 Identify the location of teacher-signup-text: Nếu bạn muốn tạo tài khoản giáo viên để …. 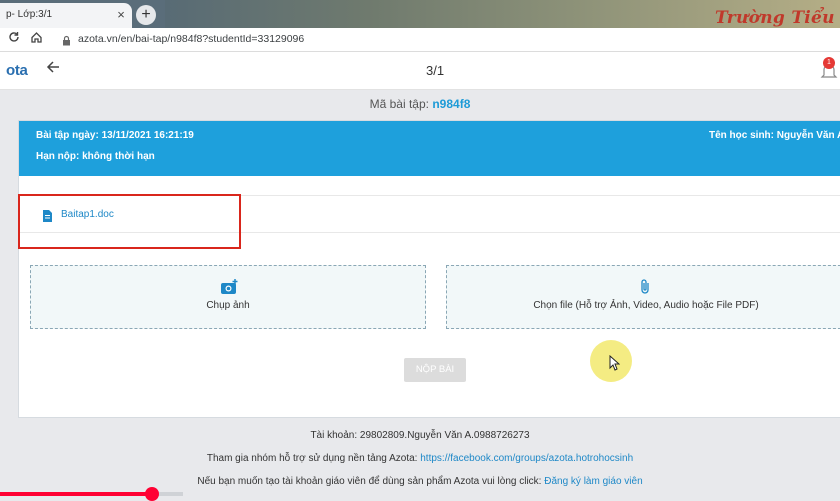
(369, 481).